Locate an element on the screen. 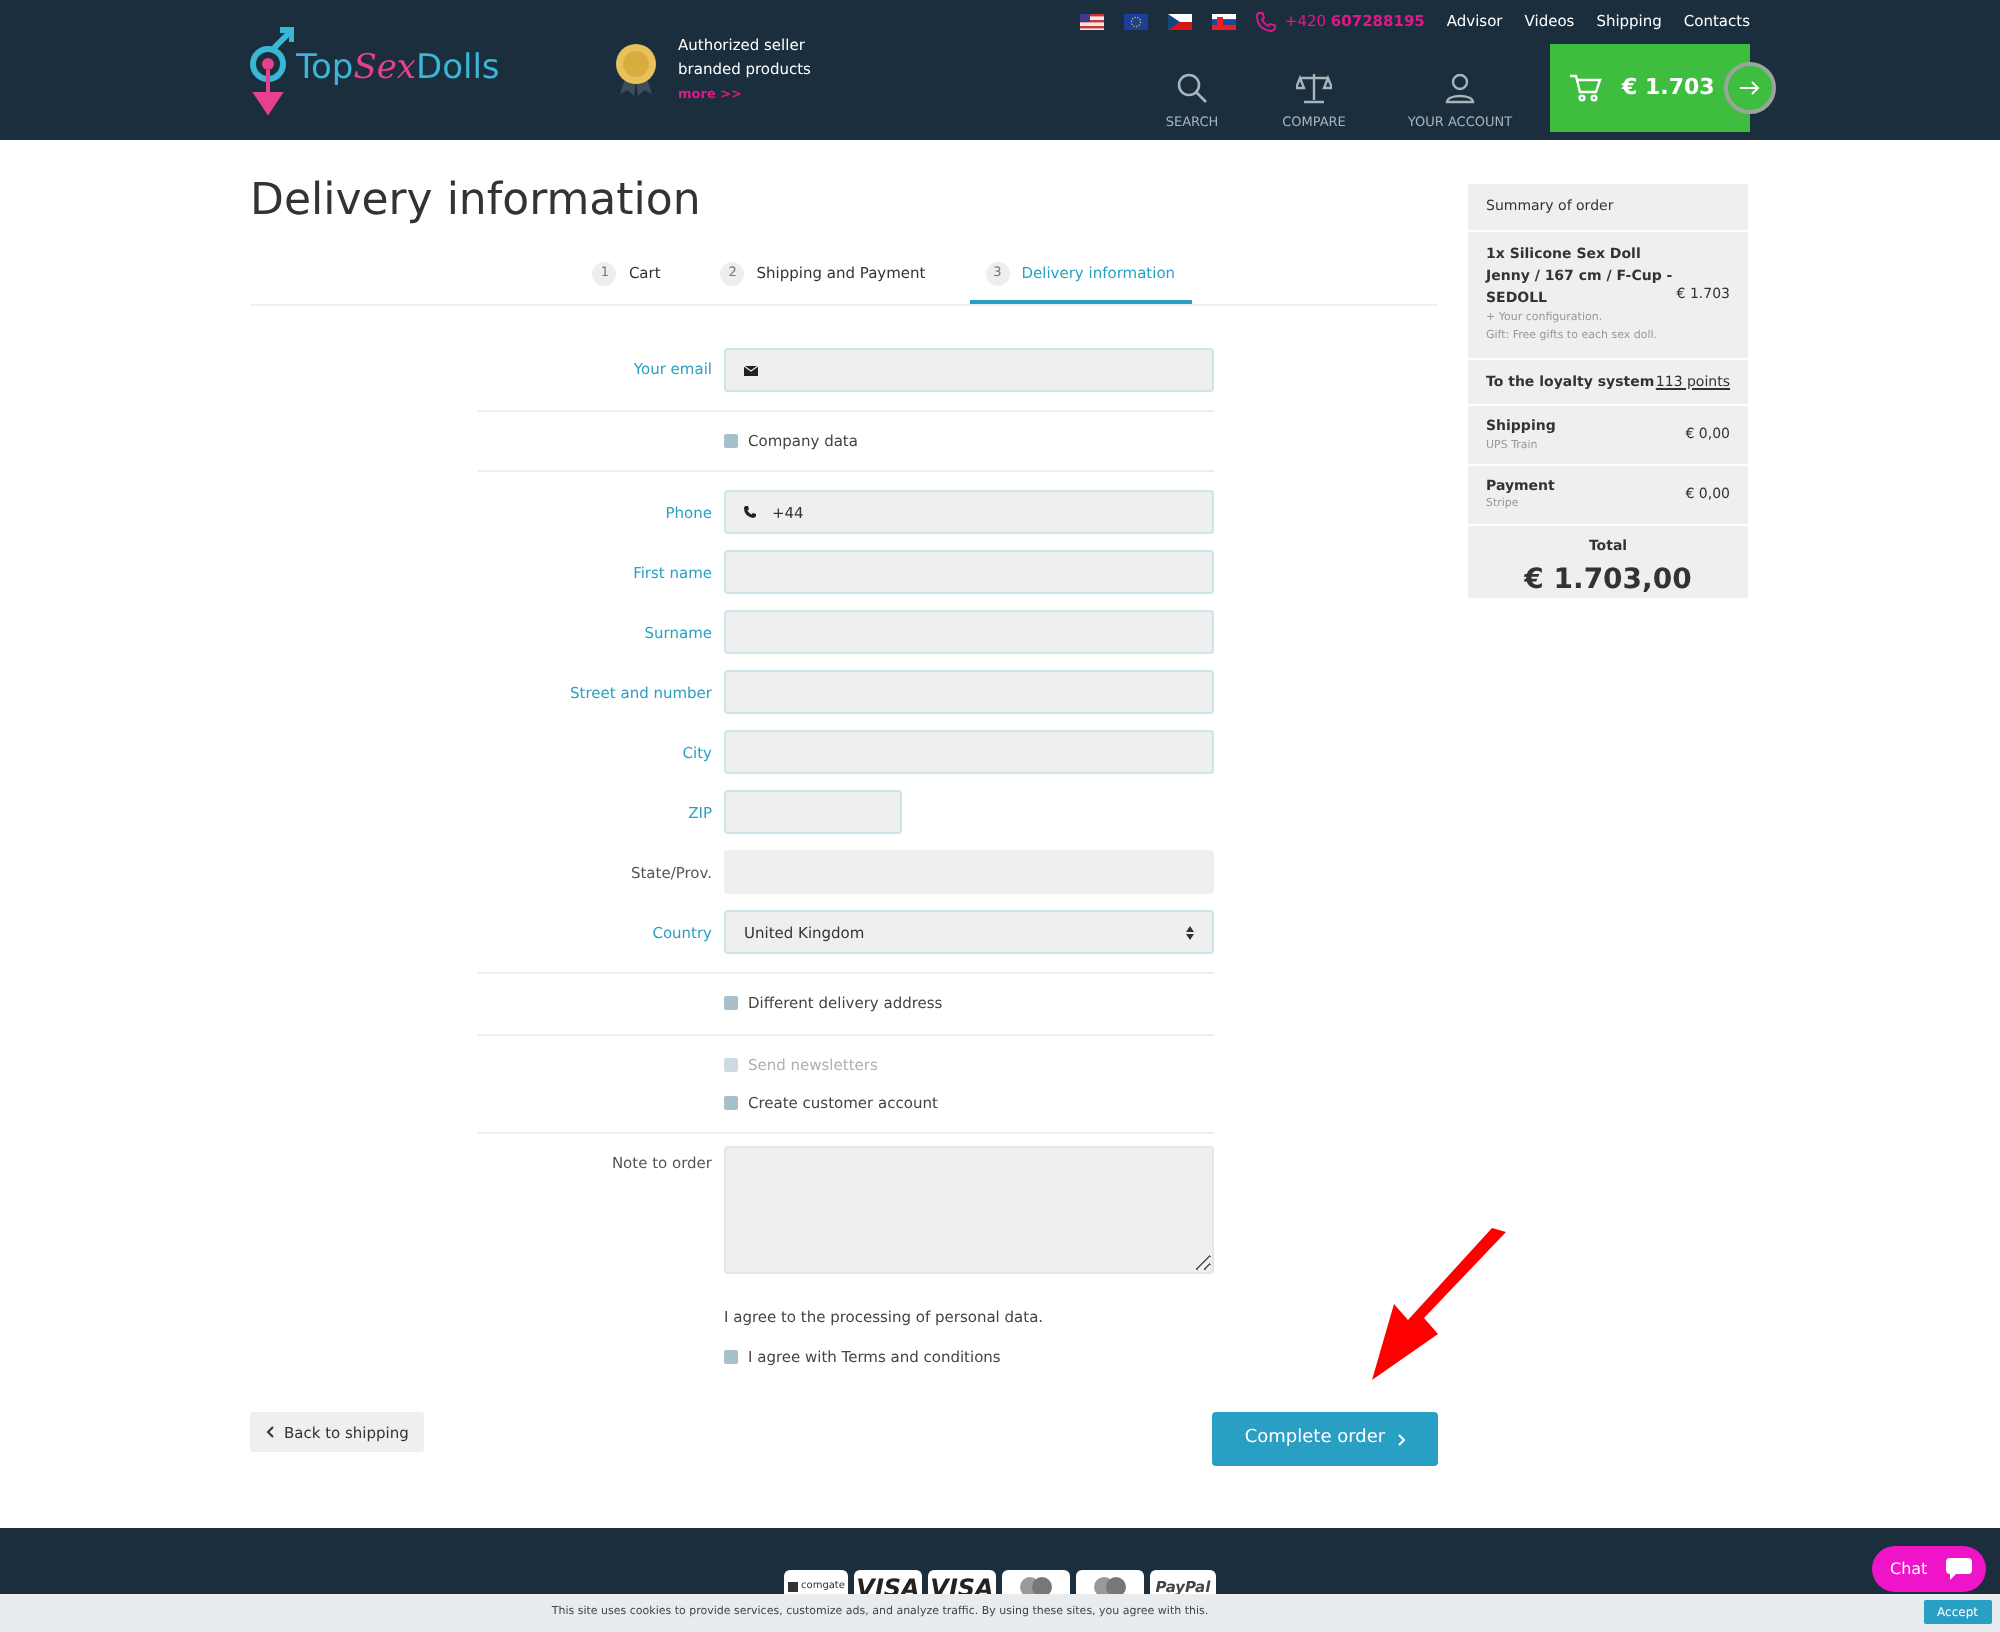  note-field is located at coordinates (969, 1210).